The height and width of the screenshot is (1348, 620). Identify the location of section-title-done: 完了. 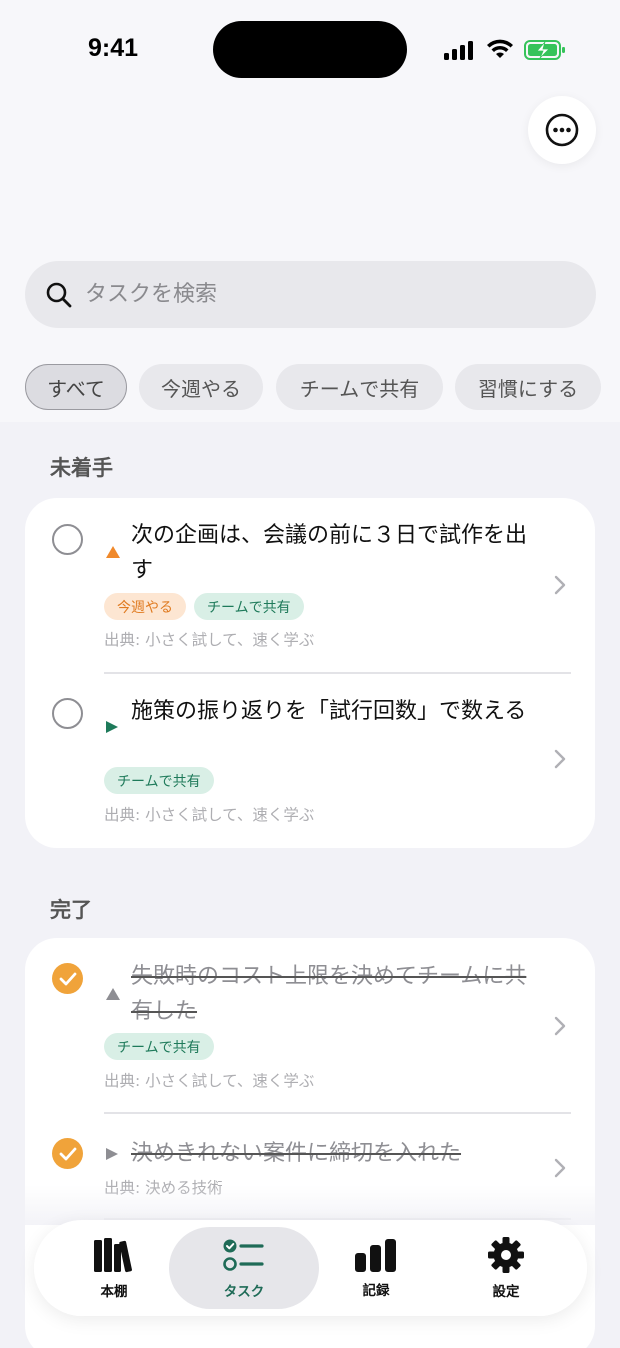
(71, 910).